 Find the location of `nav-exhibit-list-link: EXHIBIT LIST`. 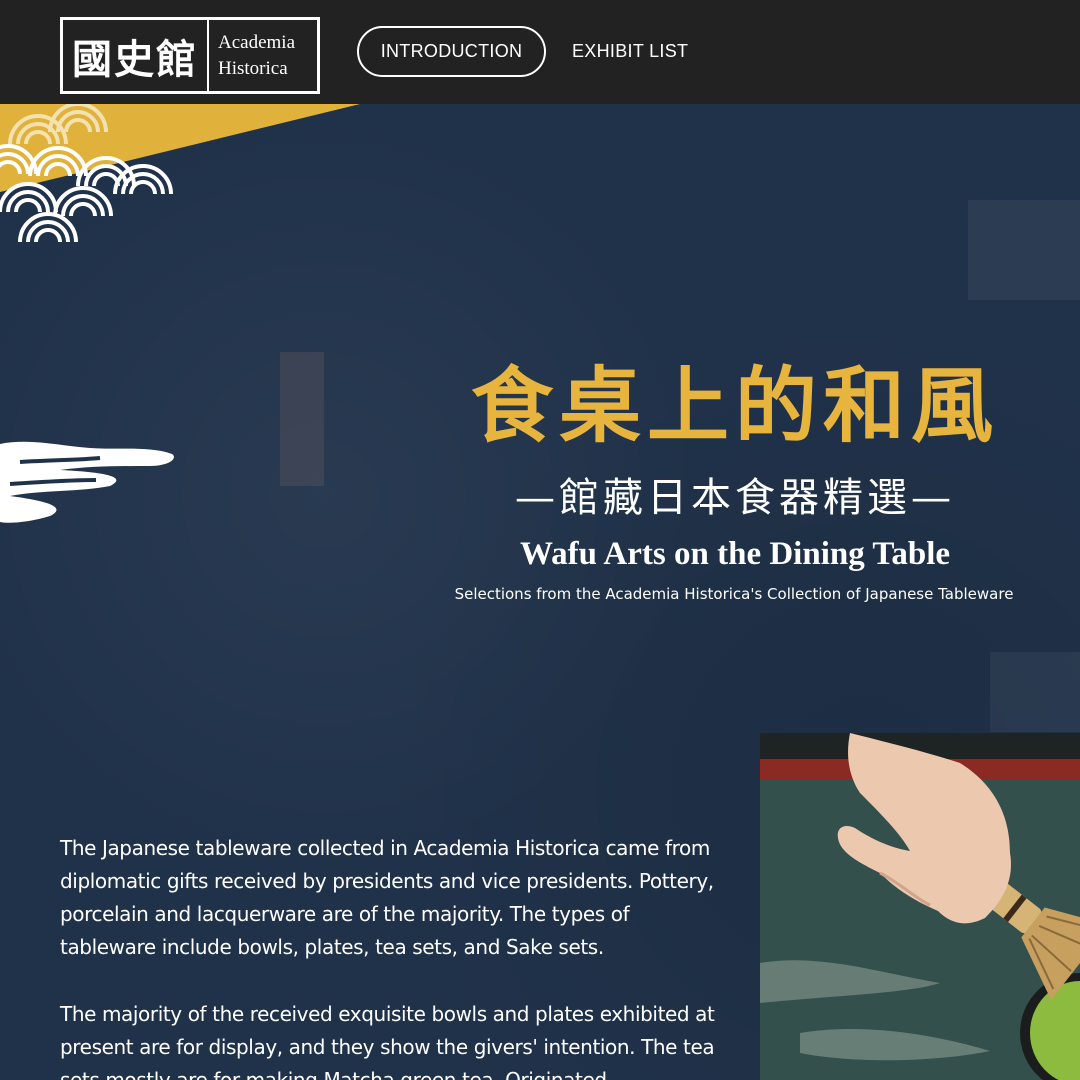

nav-exhibit-list-link: EXHIBIT LIST is located at coordinates (630, 51).